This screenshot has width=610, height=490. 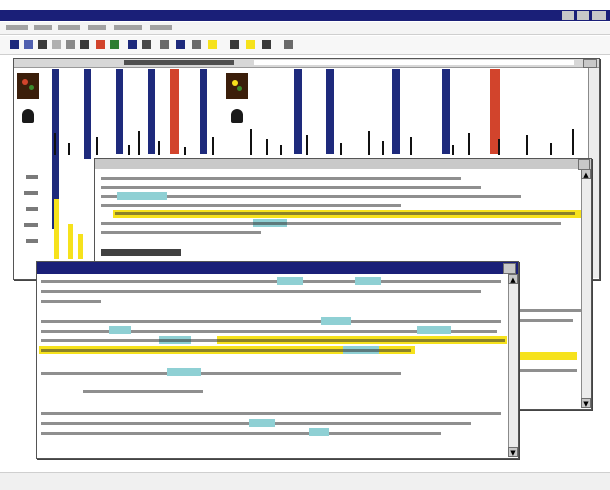 I want to click on front-vertical-scrollbar: ▲ ▼, so click(x=513, y=365).